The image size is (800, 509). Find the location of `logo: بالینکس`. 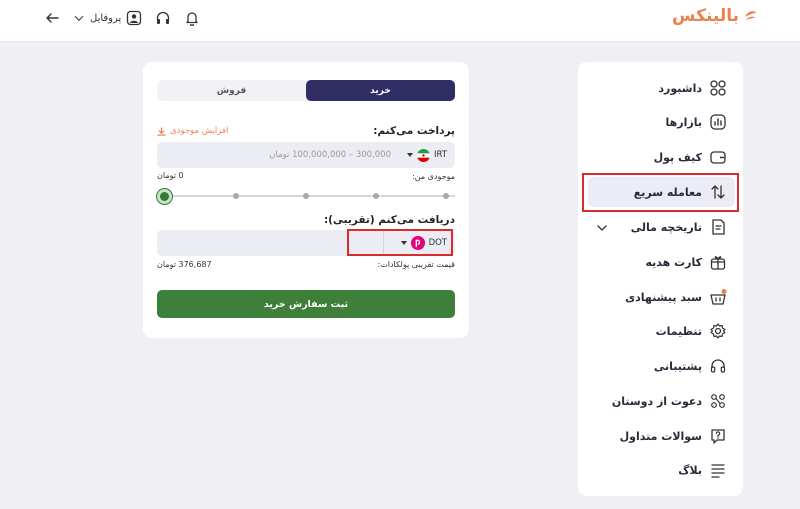

logo: بالینکس is located at coordinates (715, 16).